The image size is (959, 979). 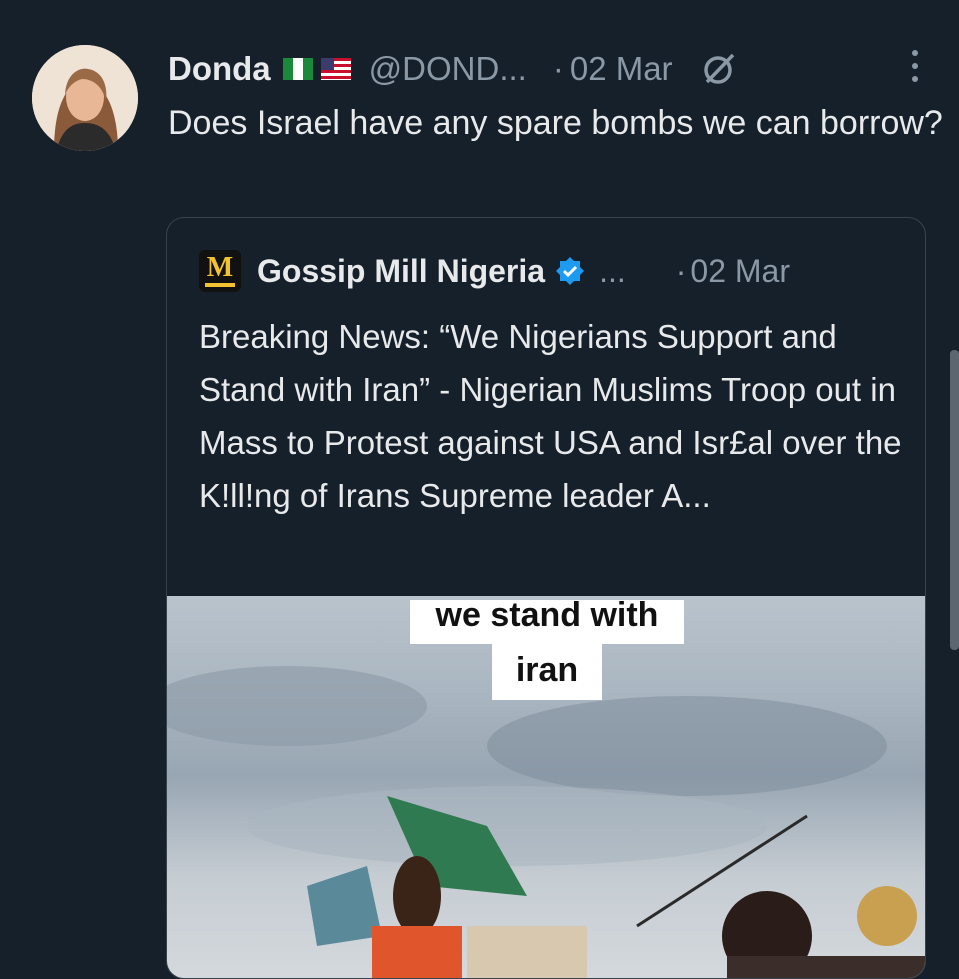 What do you see at coordinates (297, 69) in the screenshot?
I see `nigeria-flag-icon` at bounding box center [297, 69].